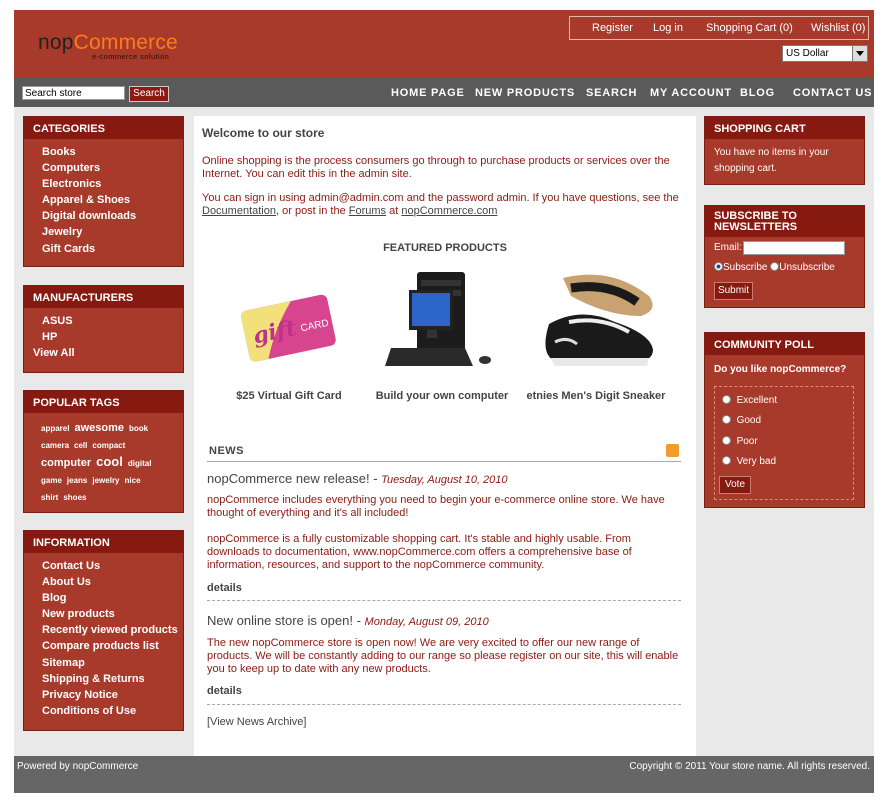 This screenshot has width=884, height=801. What do you see at coordinates (745, 267) in the screenshot?
I see `subscribe-label: Subscribe` at bounding box center [745, 267].